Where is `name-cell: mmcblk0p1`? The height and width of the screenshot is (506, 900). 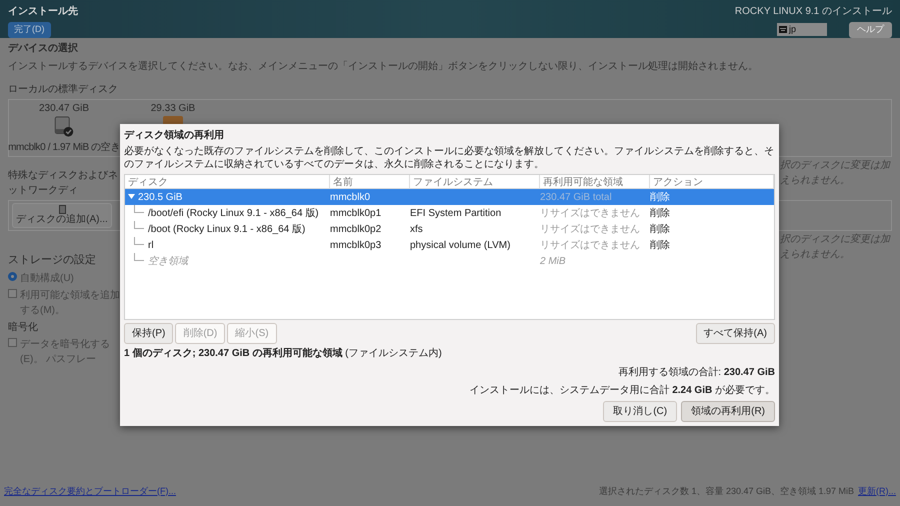
name-cell: mmcblk0p1 is located at coordinates (356, 213).